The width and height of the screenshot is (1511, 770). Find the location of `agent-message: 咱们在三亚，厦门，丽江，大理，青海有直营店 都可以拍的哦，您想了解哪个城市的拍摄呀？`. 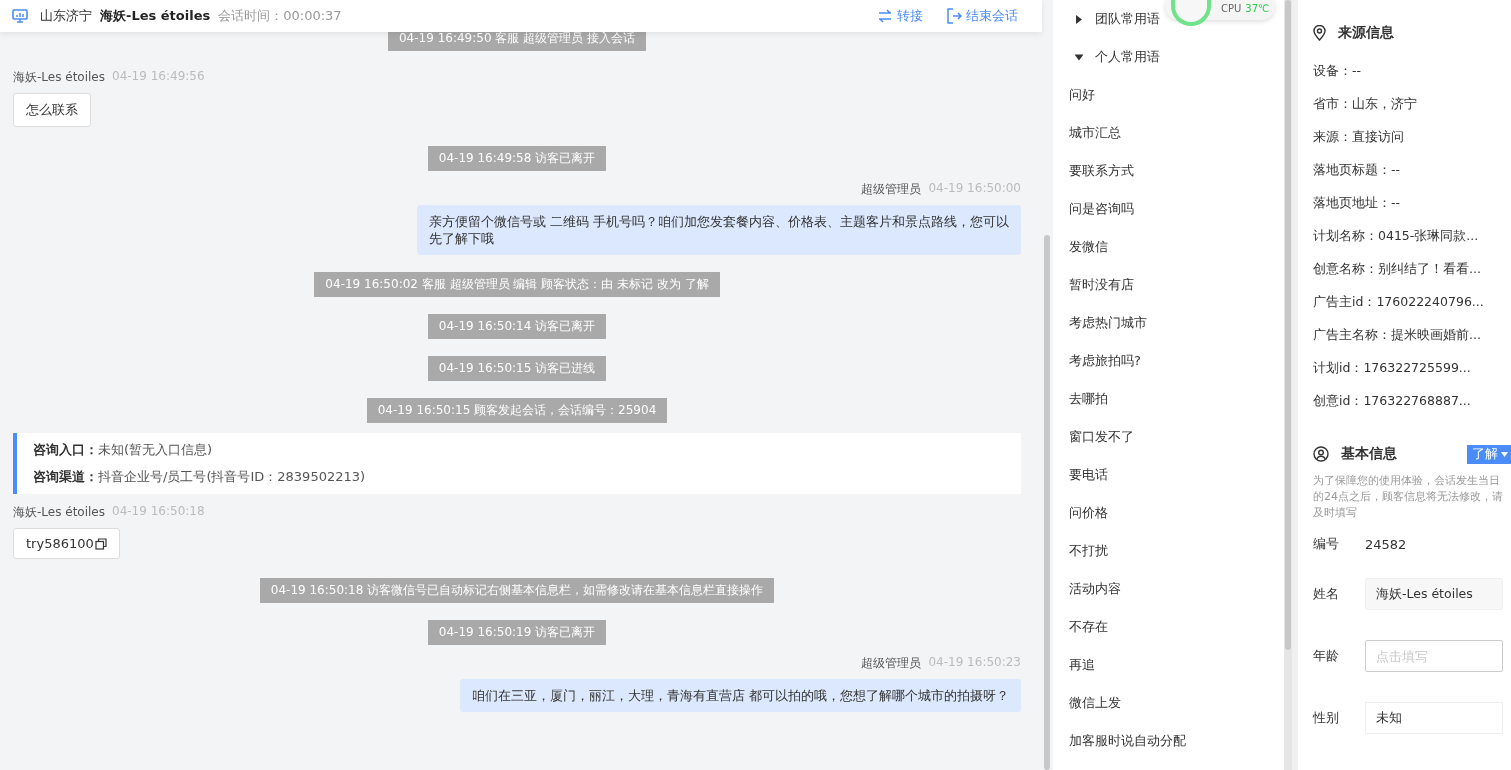

agent-message: 咱们在三亚，厦门，丽江，大理，青海有直营店 都可以拍的哦，您想了解哪个城市的拍摄呀？ is located at coordinates (740, 695).